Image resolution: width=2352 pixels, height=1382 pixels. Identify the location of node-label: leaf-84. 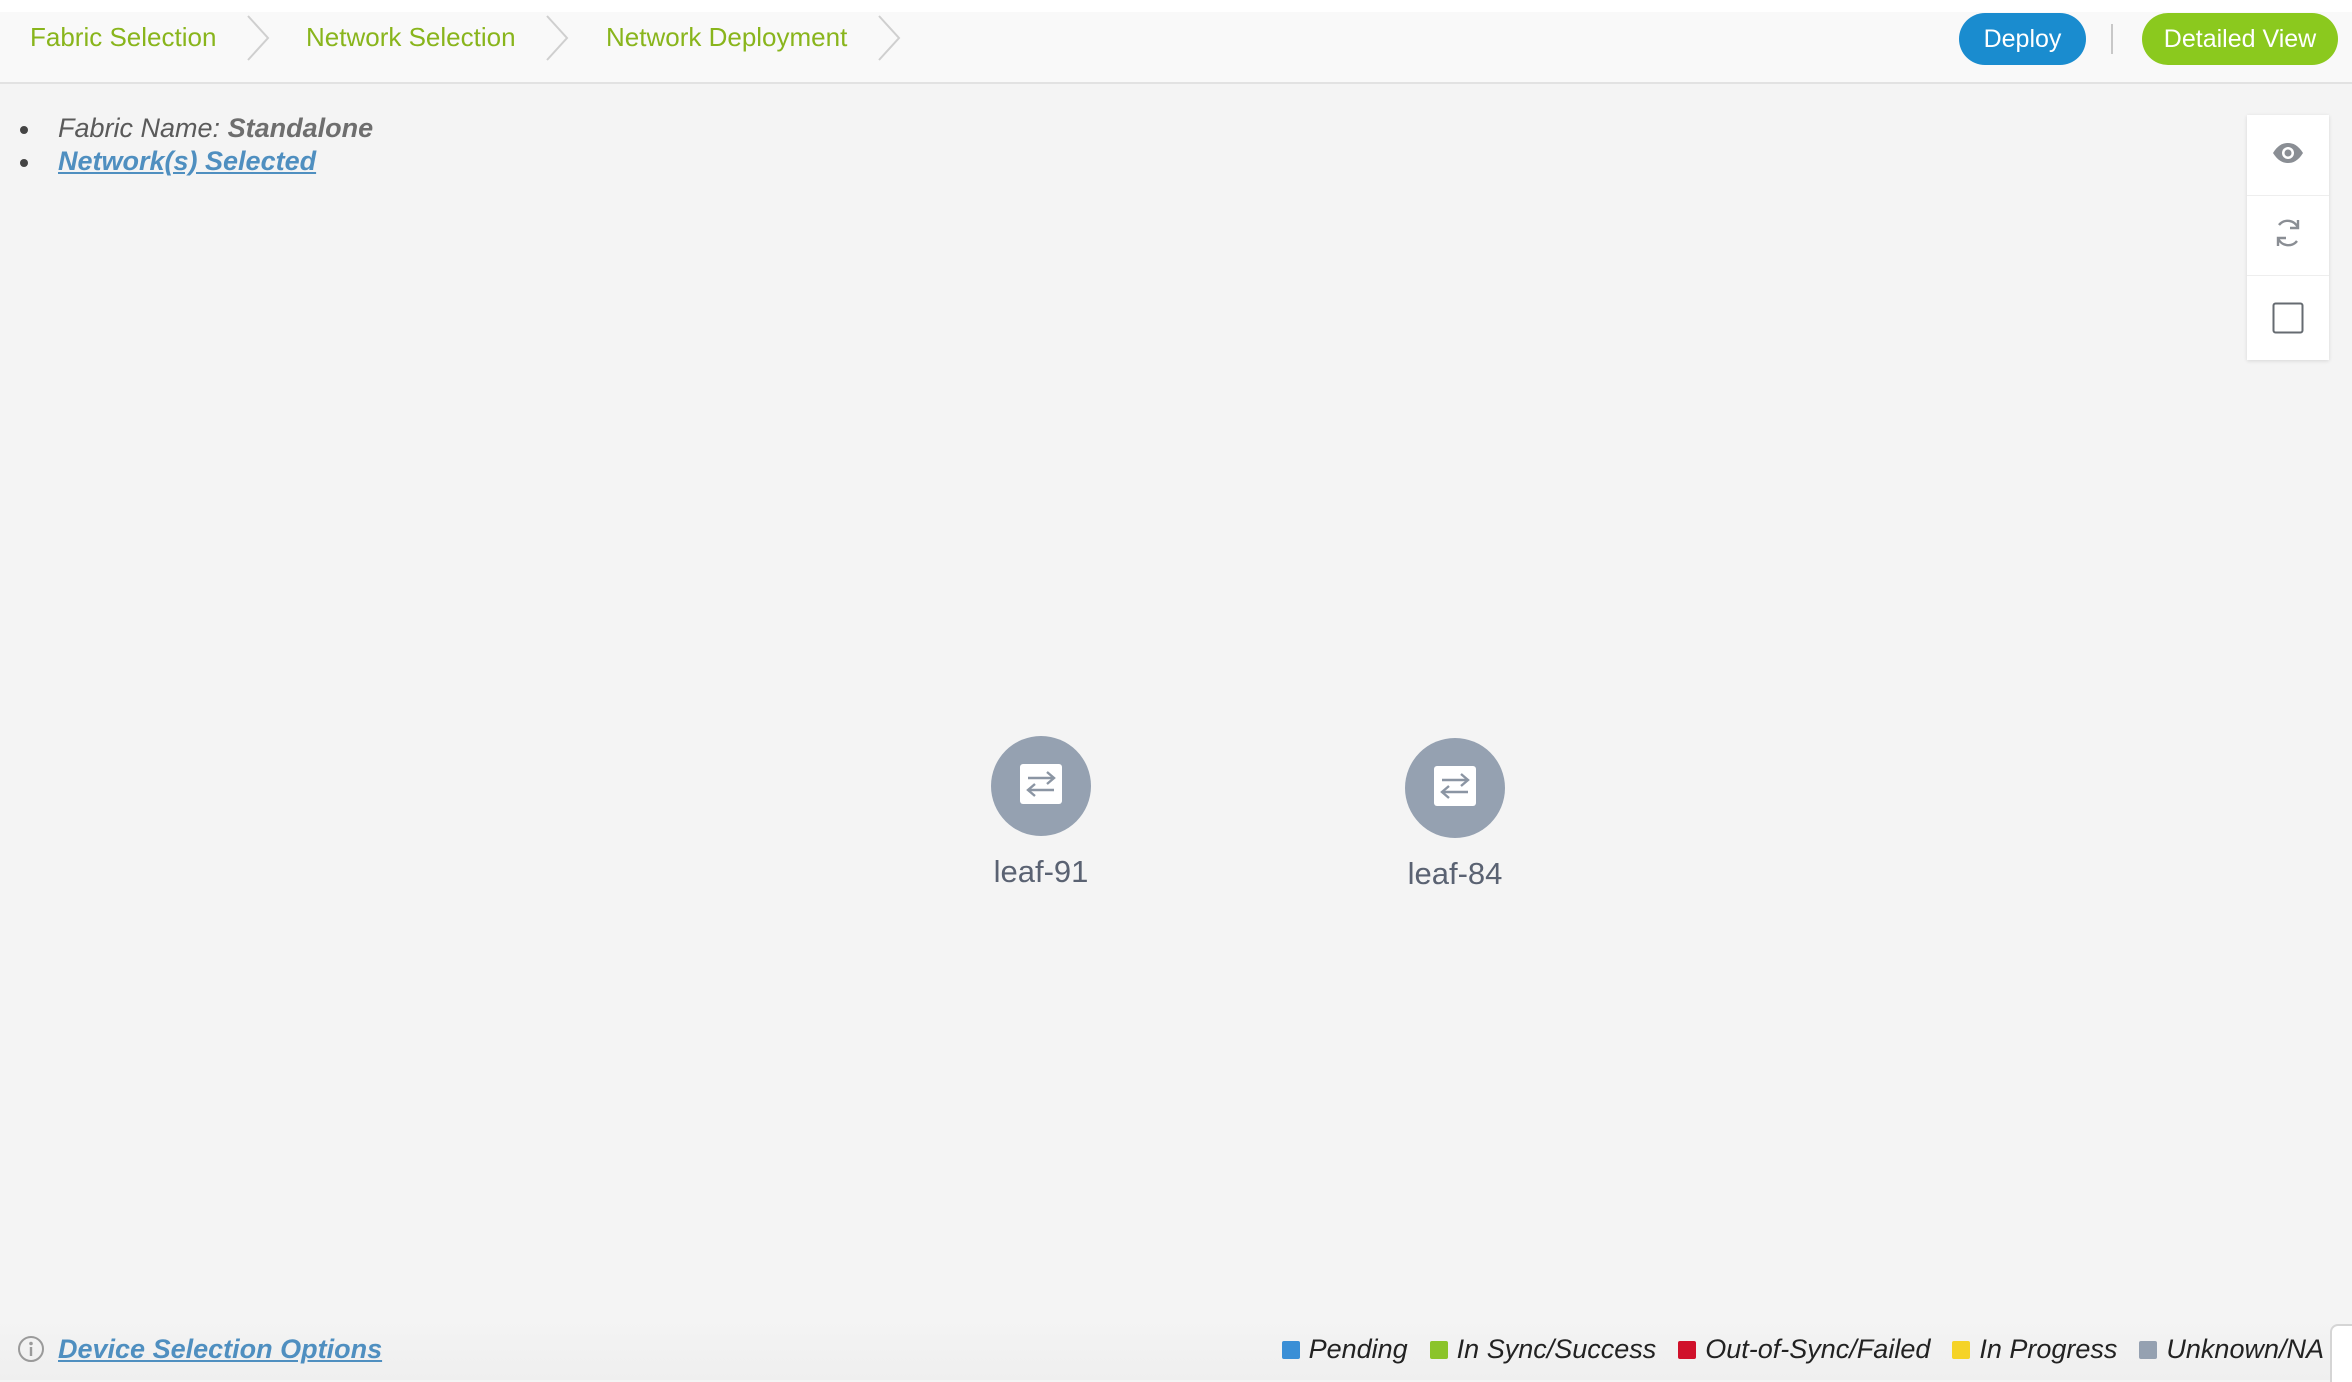
(1455, 873).